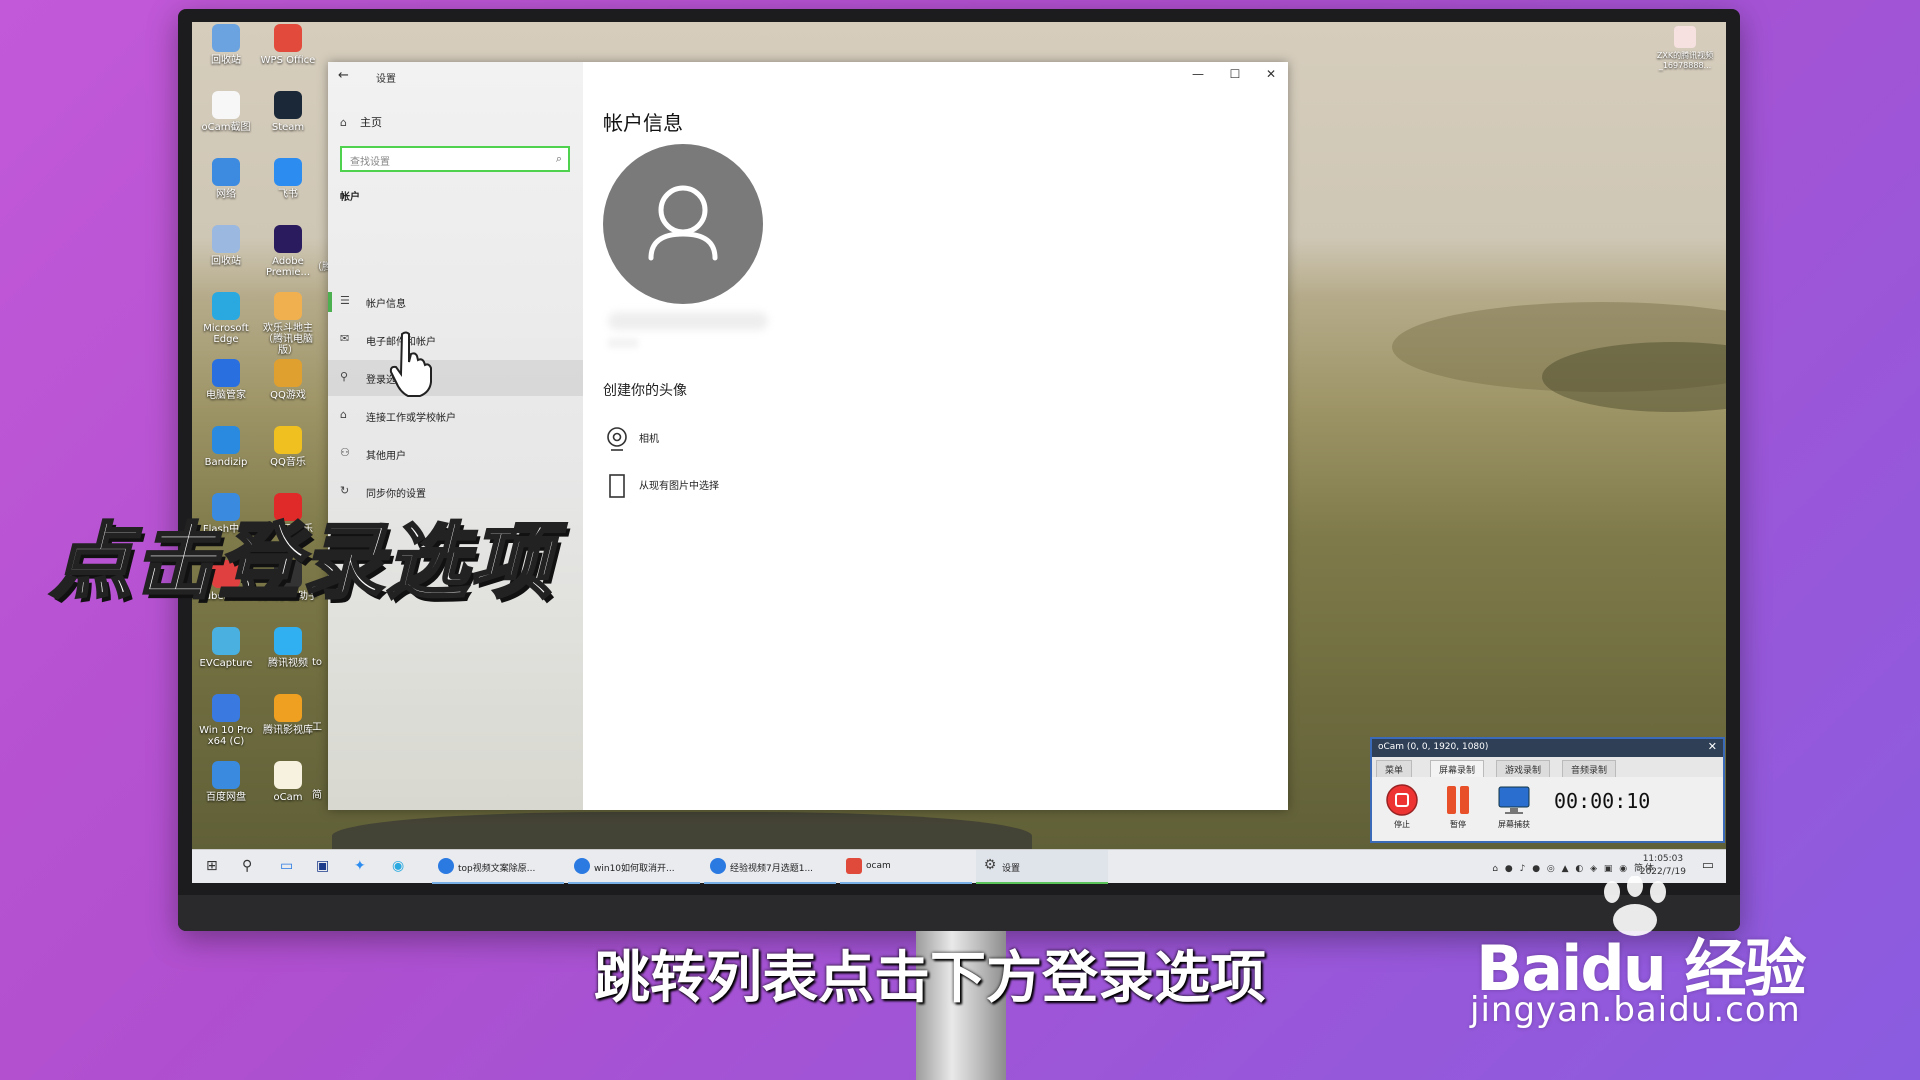 Image resolution: width=1920 pixels, height=1080 pixels. Describe the element at coordinates (226, 395) in the screenshot. I see `desktop-icon-label: 电脑管家` at that location.